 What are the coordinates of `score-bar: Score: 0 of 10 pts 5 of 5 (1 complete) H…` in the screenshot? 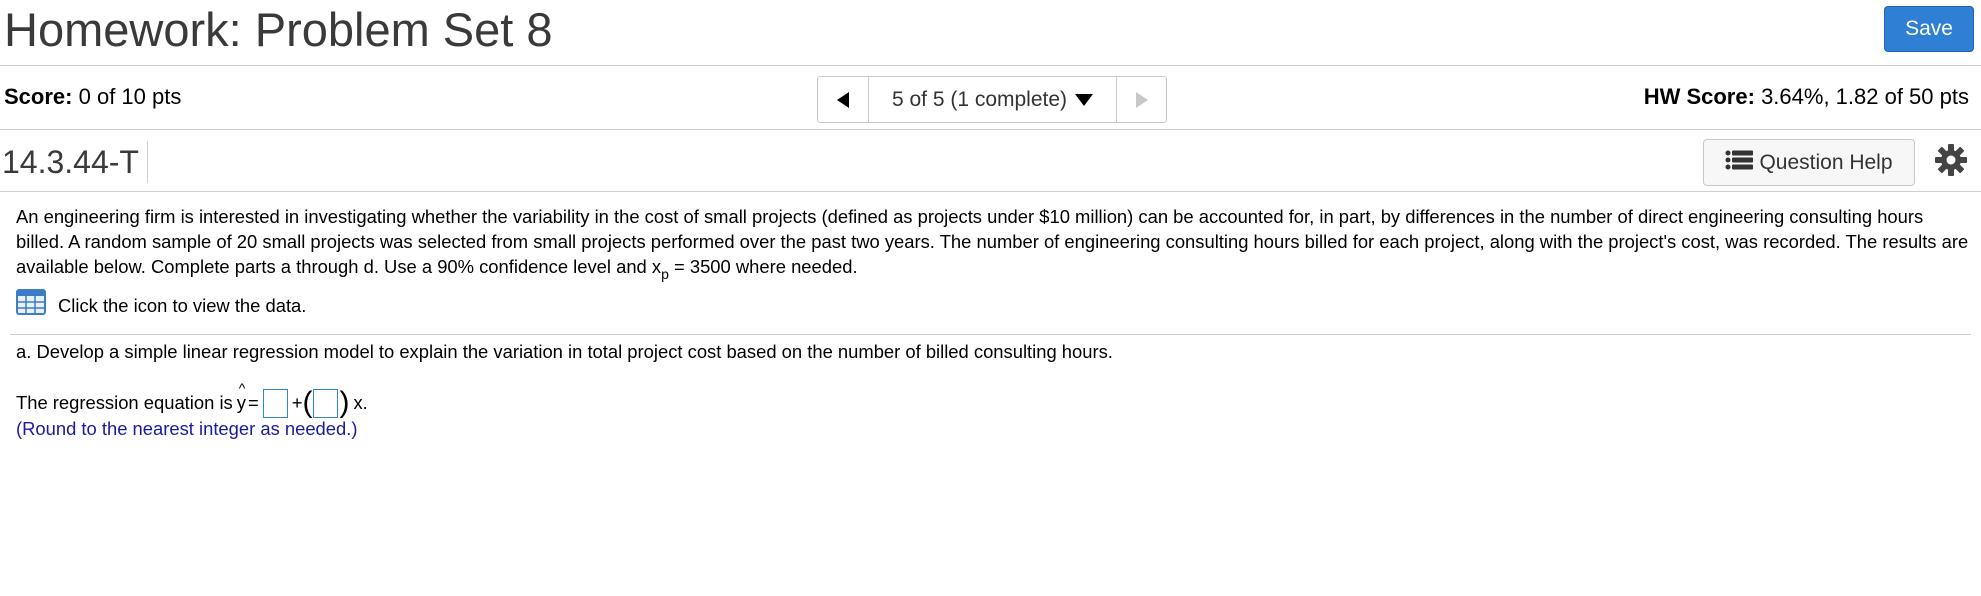 It's located at (990, 98).